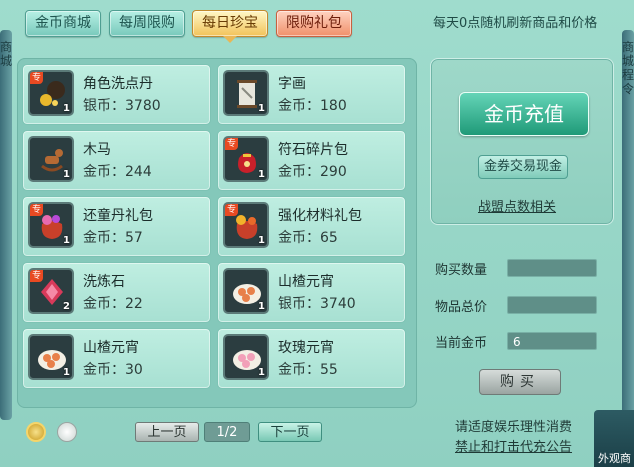  What do you see at coordinates (118, 84) in the screenshot?
I see `item-name: 角色洗点丹` at bounding box center [118, 84].